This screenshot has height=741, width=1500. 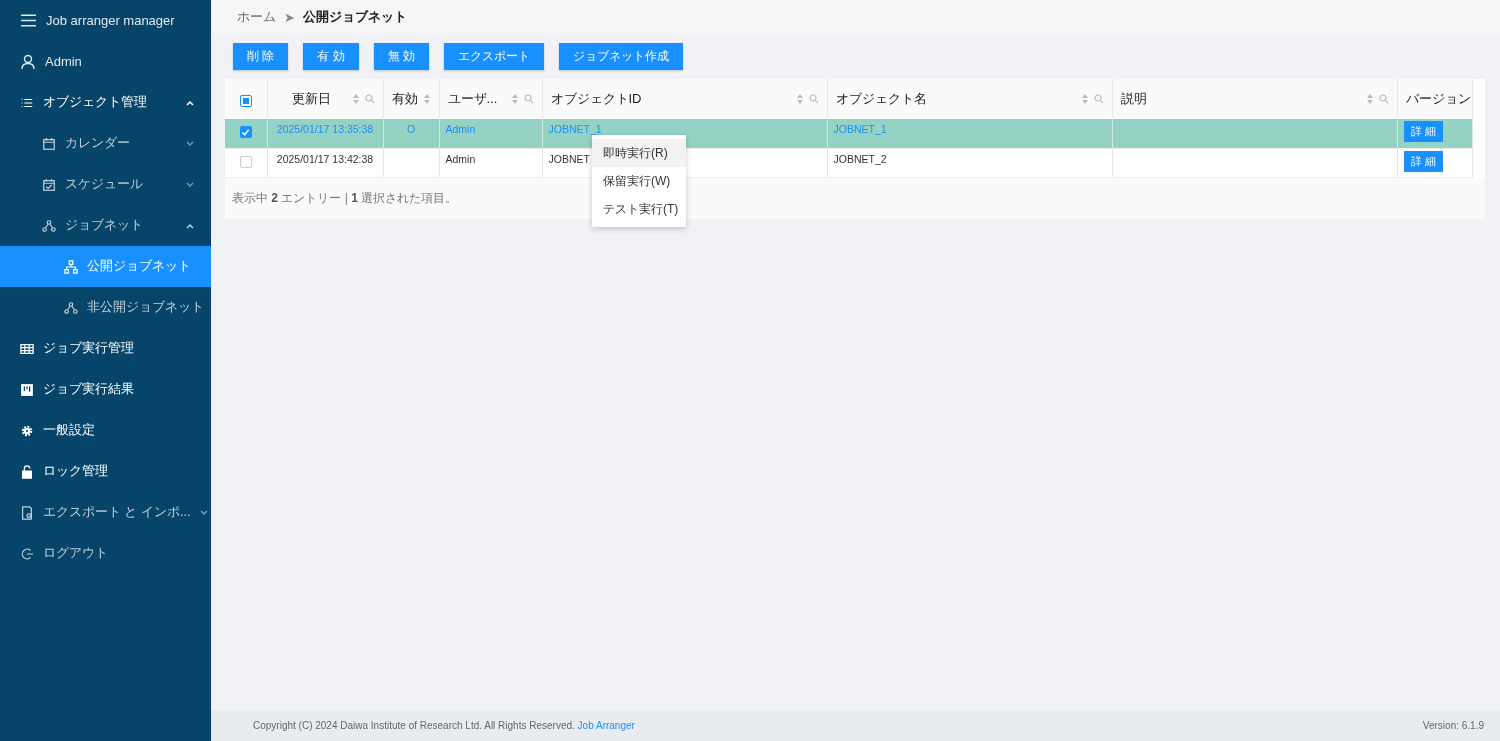 What do you see at coordinates (28, 20) in the screenshot?
I see `menu-icon` at bounding box center [28, 20].